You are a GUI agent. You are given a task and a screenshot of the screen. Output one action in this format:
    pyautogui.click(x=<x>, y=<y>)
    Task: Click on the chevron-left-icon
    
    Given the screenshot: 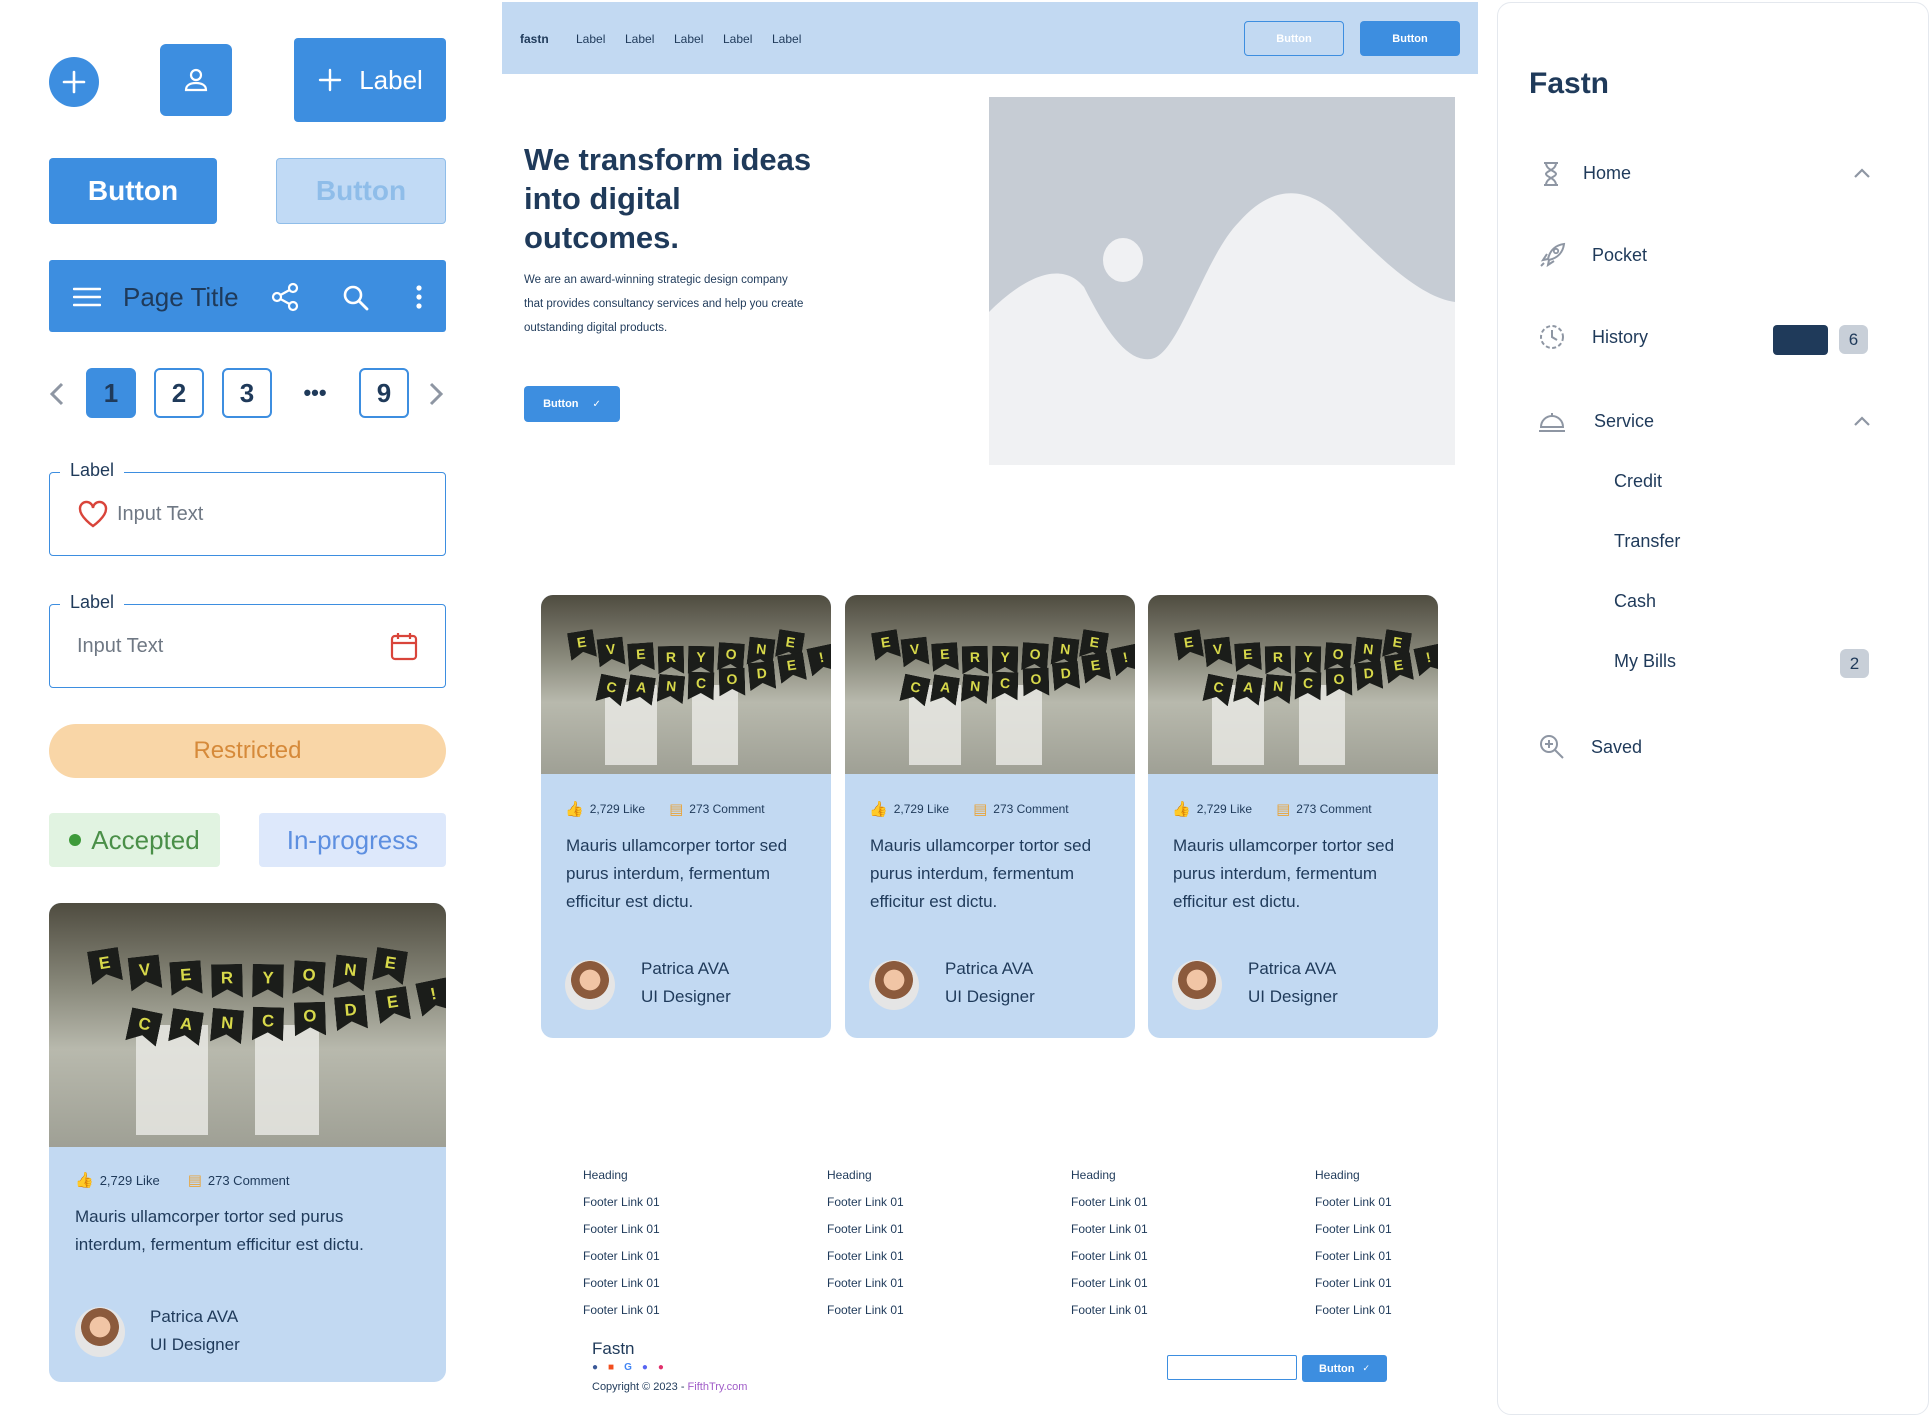 What is the action you would take?
    pyautogui.click(x=57, y=396)
    